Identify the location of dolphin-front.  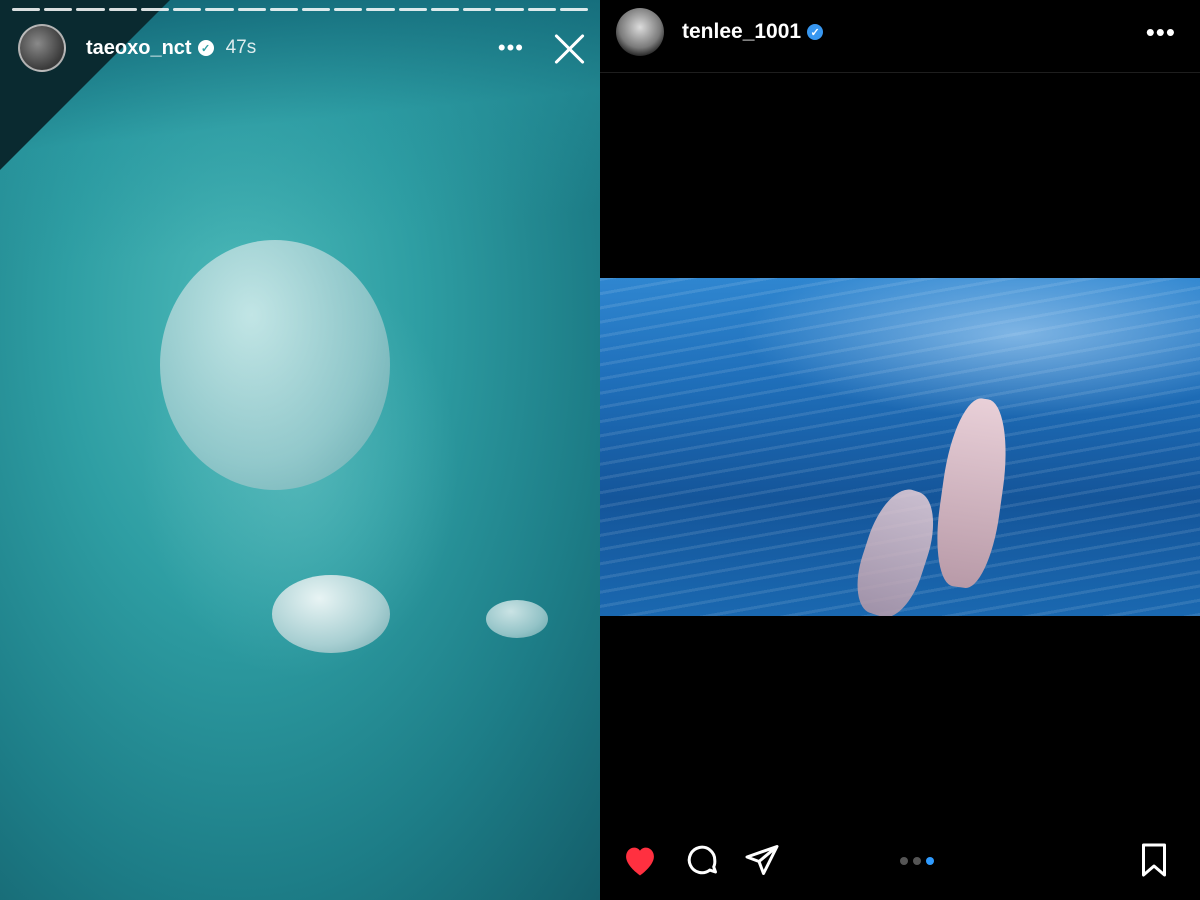
(972, 493).